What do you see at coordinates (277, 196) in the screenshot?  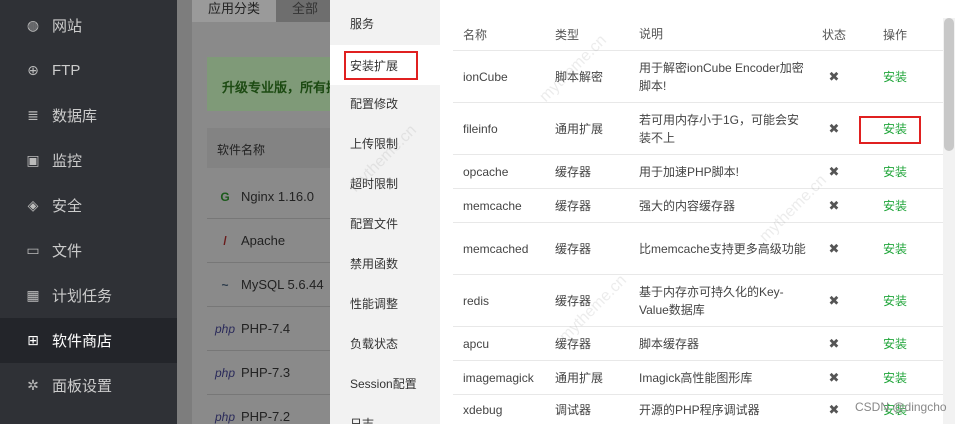 I see `software-name: Nginx 1.16.0` at bounding box center [277, 196].